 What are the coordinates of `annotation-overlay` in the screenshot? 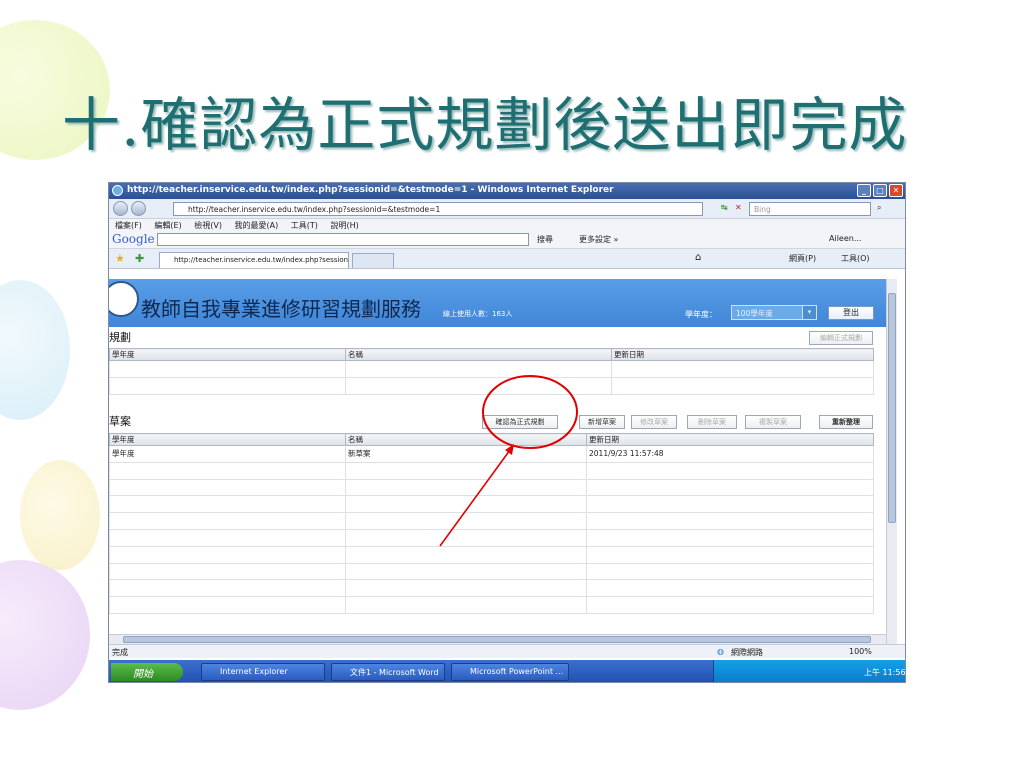 It's located at (508, 461).